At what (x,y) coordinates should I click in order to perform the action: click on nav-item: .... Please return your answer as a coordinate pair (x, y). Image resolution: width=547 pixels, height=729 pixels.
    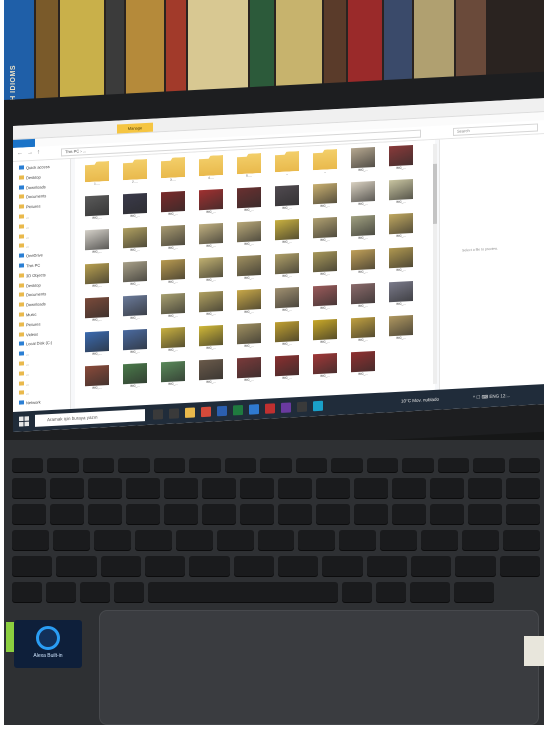
    Looking at the image, I should click on (24, 385).